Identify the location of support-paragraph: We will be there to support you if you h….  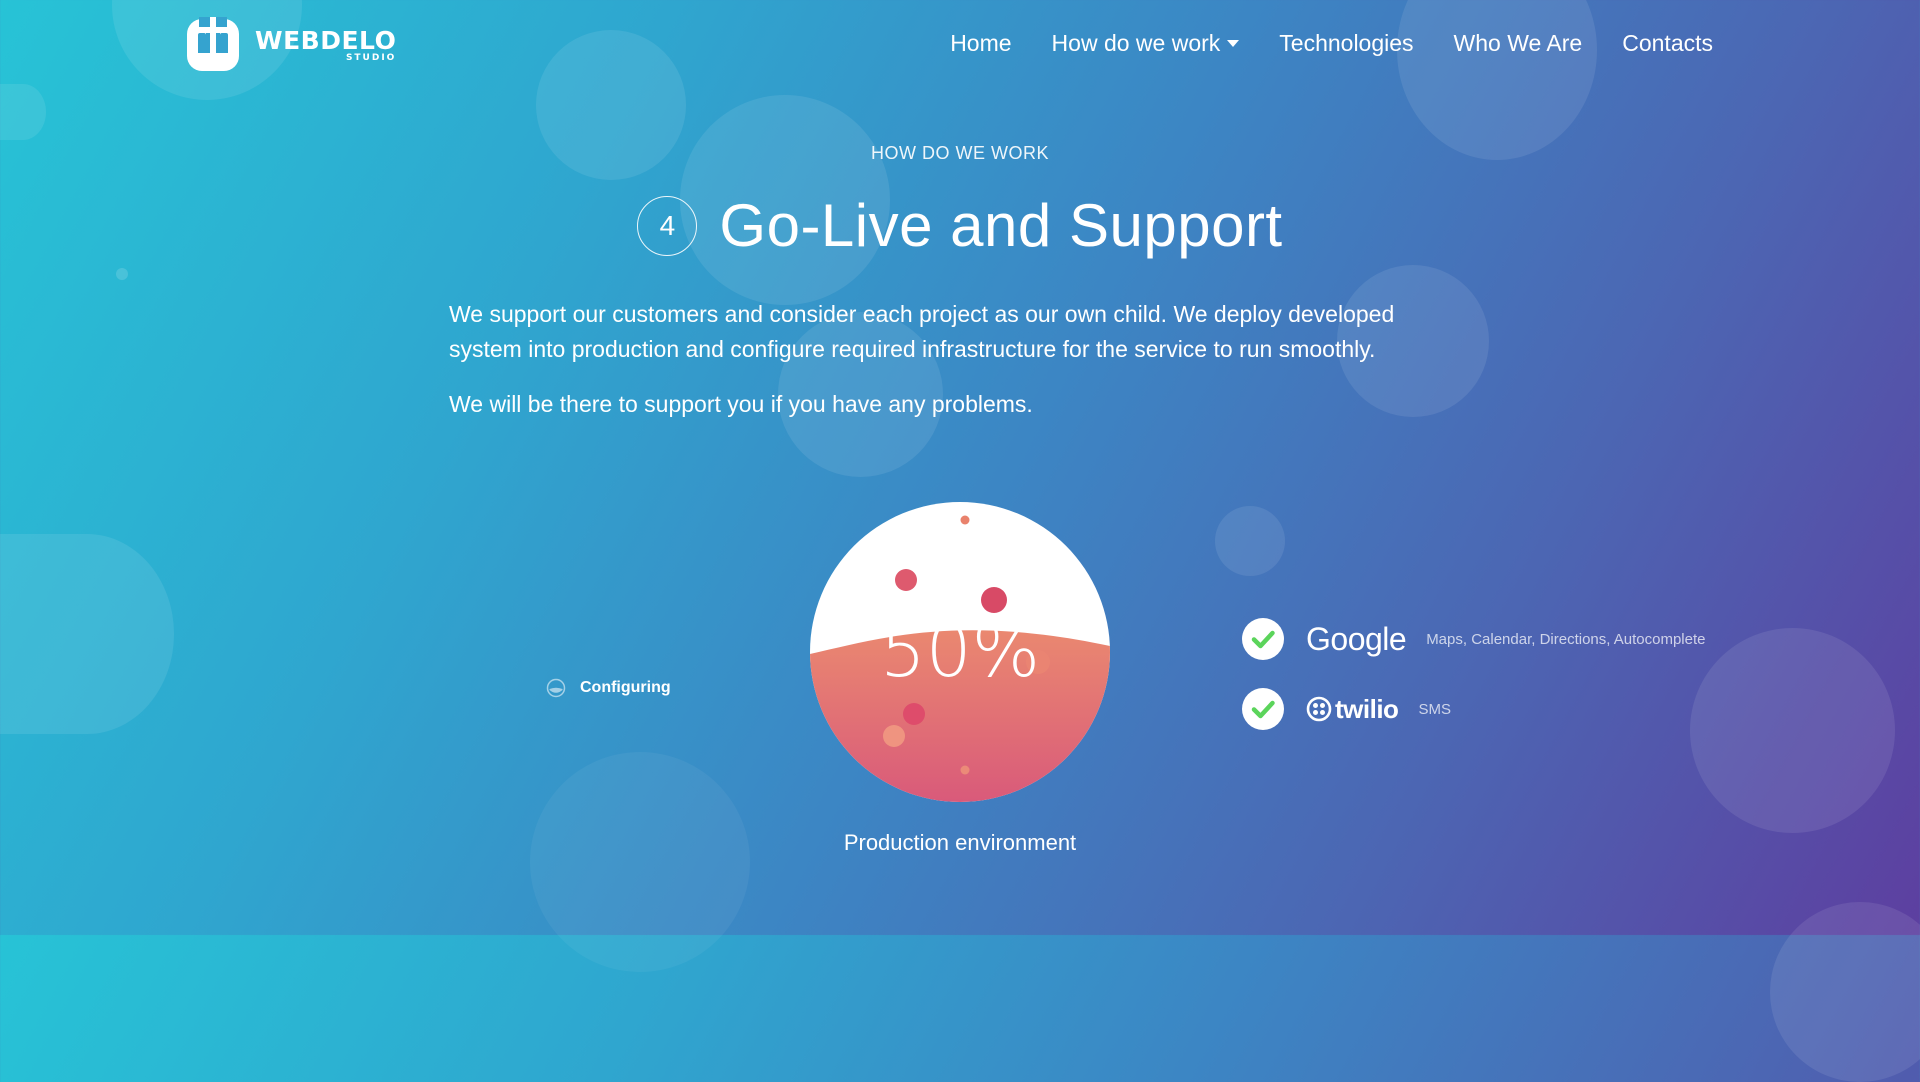
(741, 404).